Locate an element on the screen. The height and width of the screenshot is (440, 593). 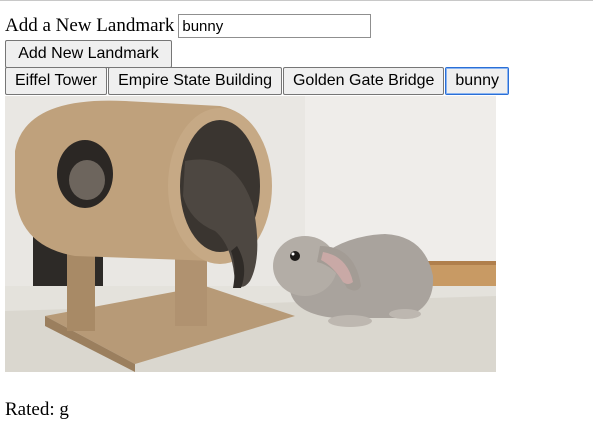
add-landmark-row: Add a New Landmark is located at coordinates (188, 26).